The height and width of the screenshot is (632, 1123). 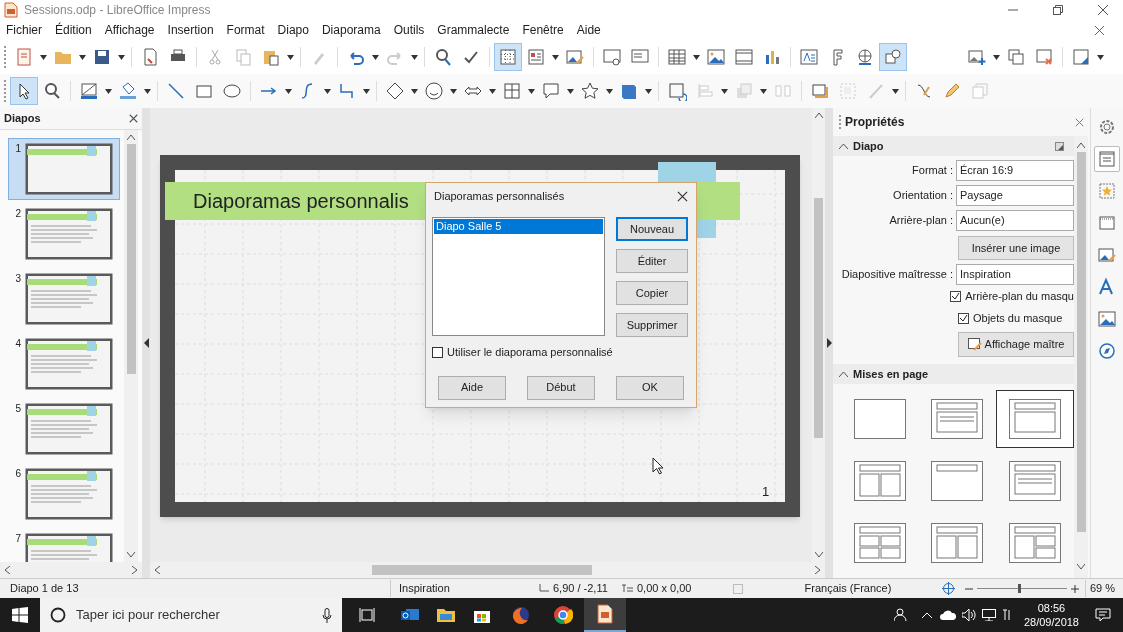 What do you see at coordinates (677, 91) in the screenshot?
I see `rotate-icon` at bounding box center [677, 91].